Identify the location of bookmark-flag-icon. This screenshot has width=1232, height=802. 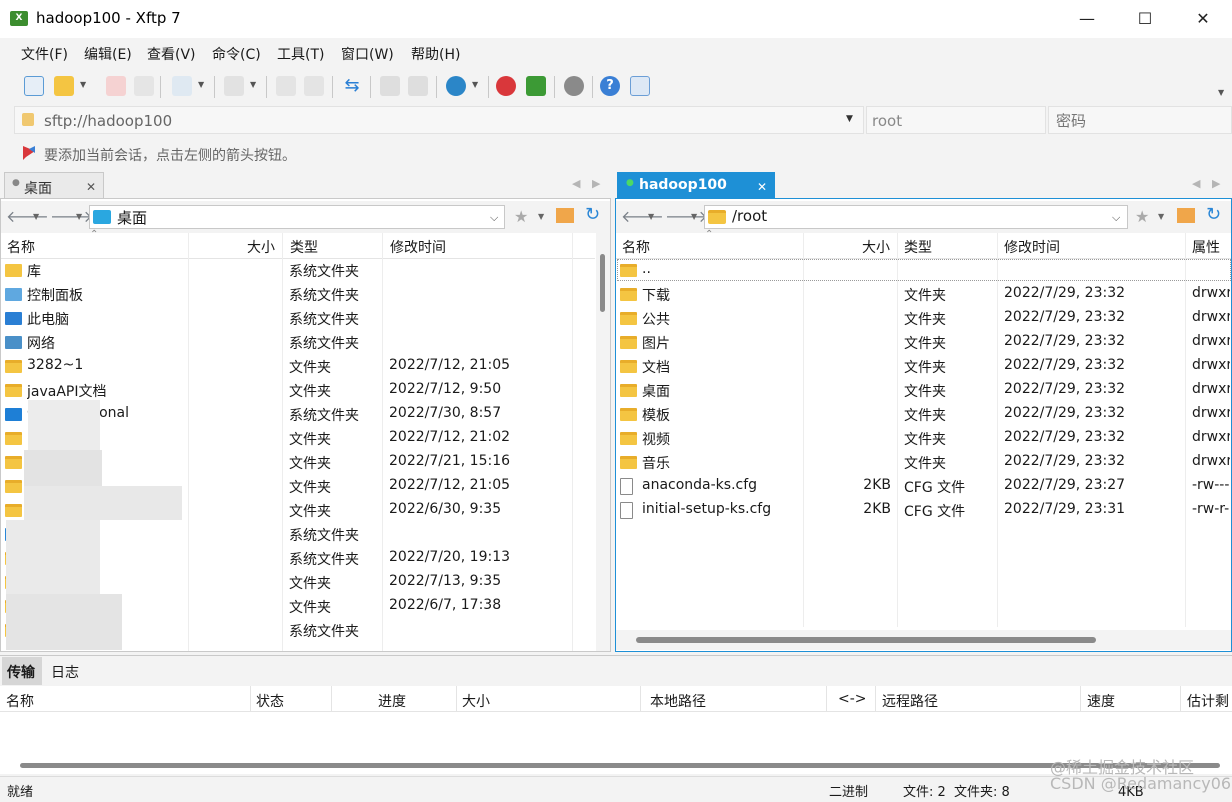
(29, 153).